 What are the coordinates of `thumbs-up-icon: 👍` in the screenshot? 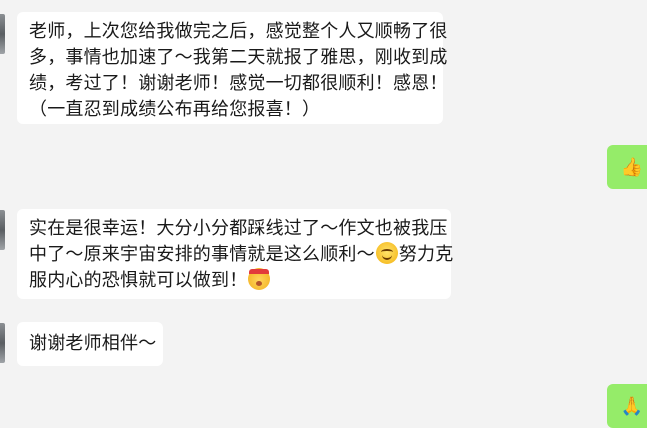 It's located at (632, 167).